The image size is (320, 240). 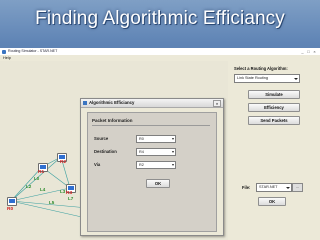 What do you see at coordinates (160, 18) in the screenshot?
I see `slide-title: Finding Algorithmic Efficiancy` at bounding box center [160, 18].